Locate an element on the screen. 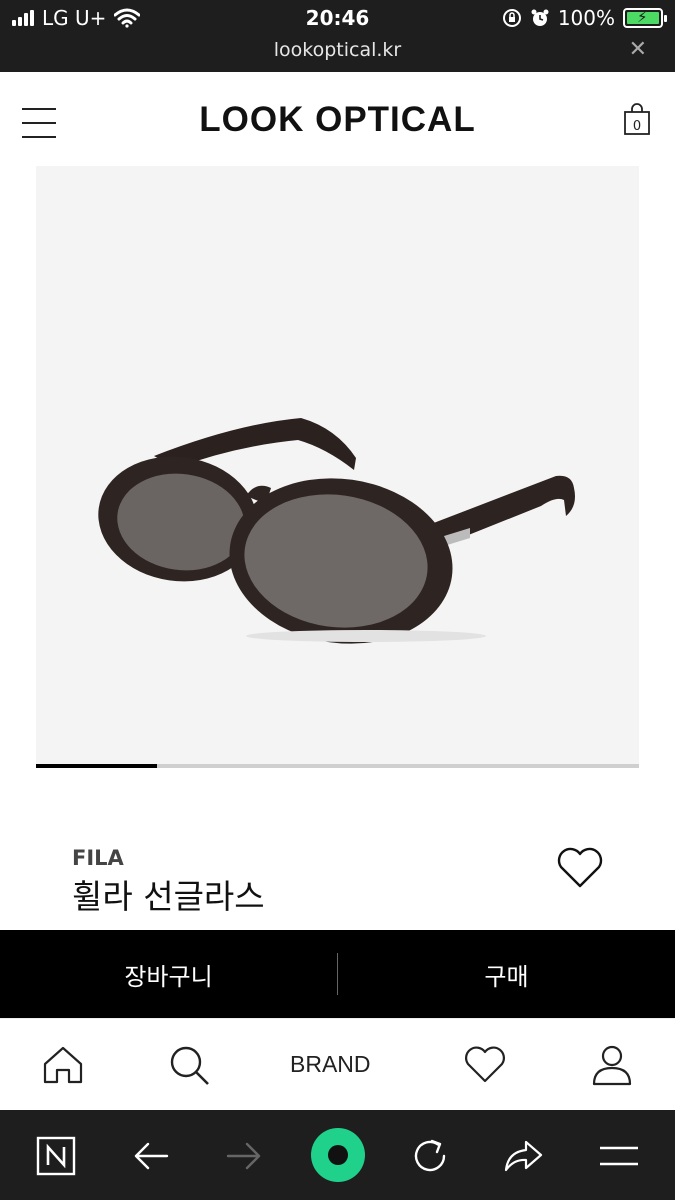  heart-icon is located at coordinates (485, 1065).